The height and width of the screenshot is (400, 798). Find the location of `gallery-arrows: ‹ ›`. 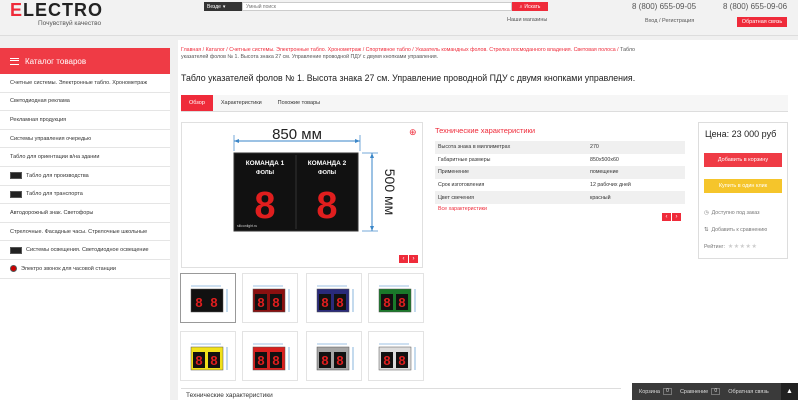

gallery-arrows: ‹ › is located at coordinates (408, 259).